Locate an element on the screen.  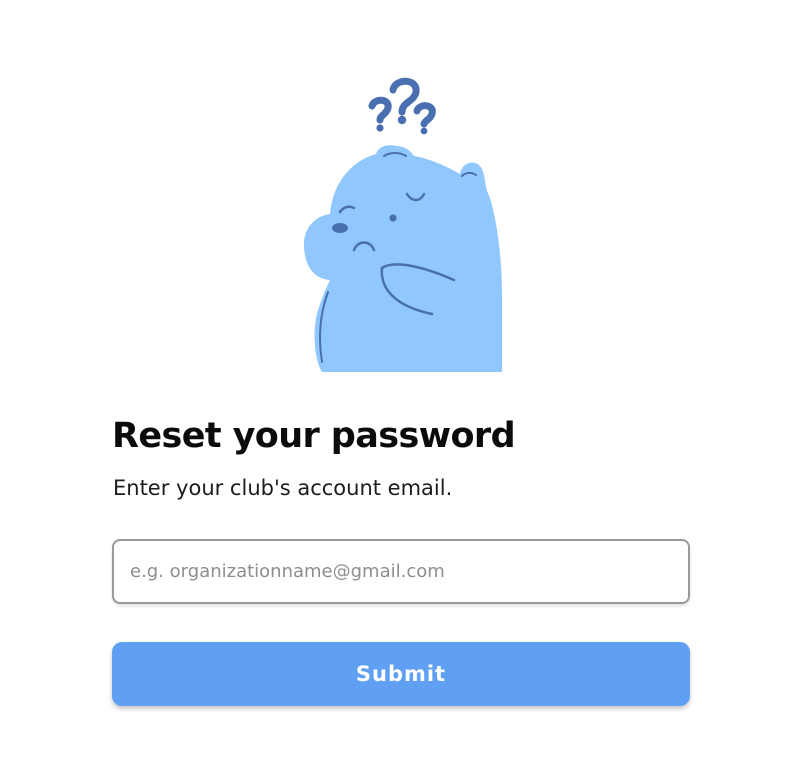
page-subtitle: Enter your club's account email. is located at coordinates (283, 488).